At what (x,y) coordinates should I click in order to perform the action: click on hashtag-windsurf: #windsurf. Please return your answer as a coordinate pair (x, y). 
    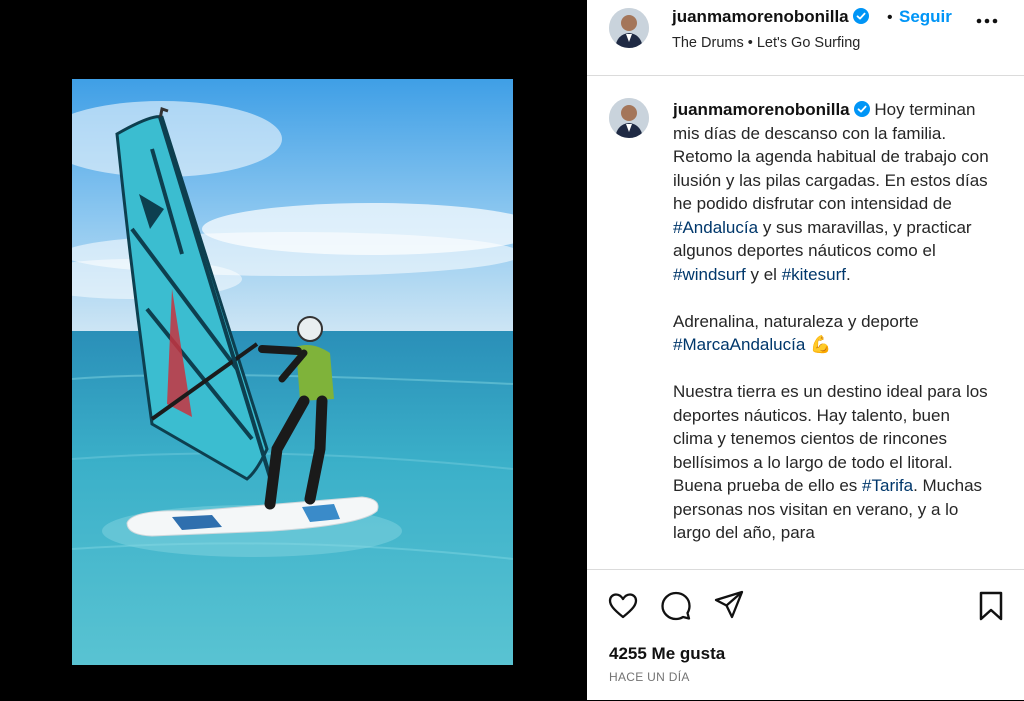
    Looking at the image, I should click on (709, 274).